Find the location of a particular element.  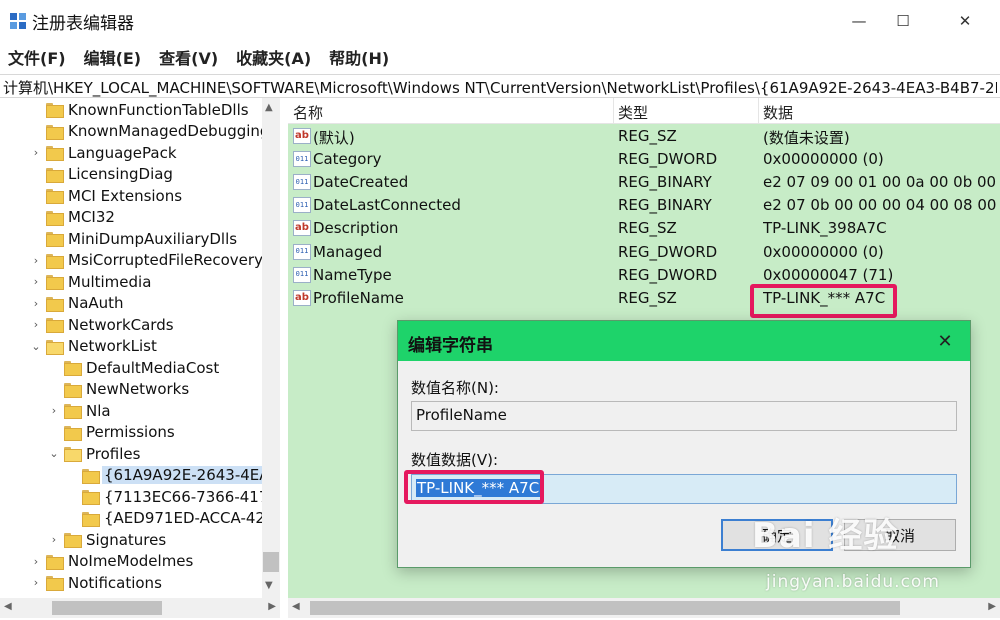

value-row: ab (默认) REG_SZ (数值未设置) is located at coordinates (644, 136).